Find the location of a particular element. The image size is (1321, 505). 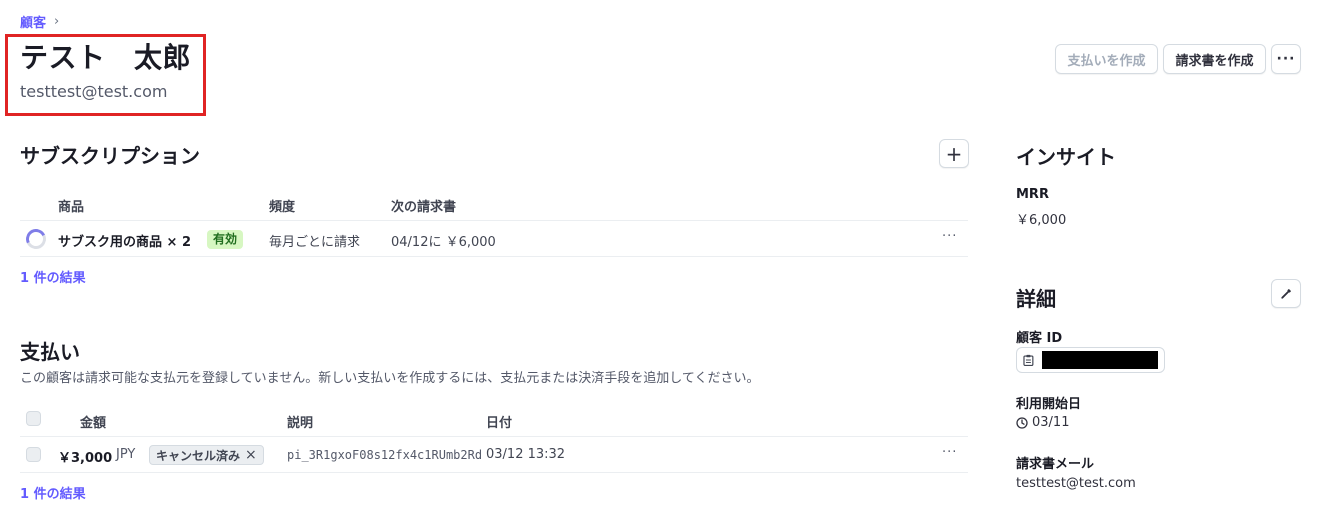

status-badge-canceled: キャンセル済み × is located at coordinates (206, 455).